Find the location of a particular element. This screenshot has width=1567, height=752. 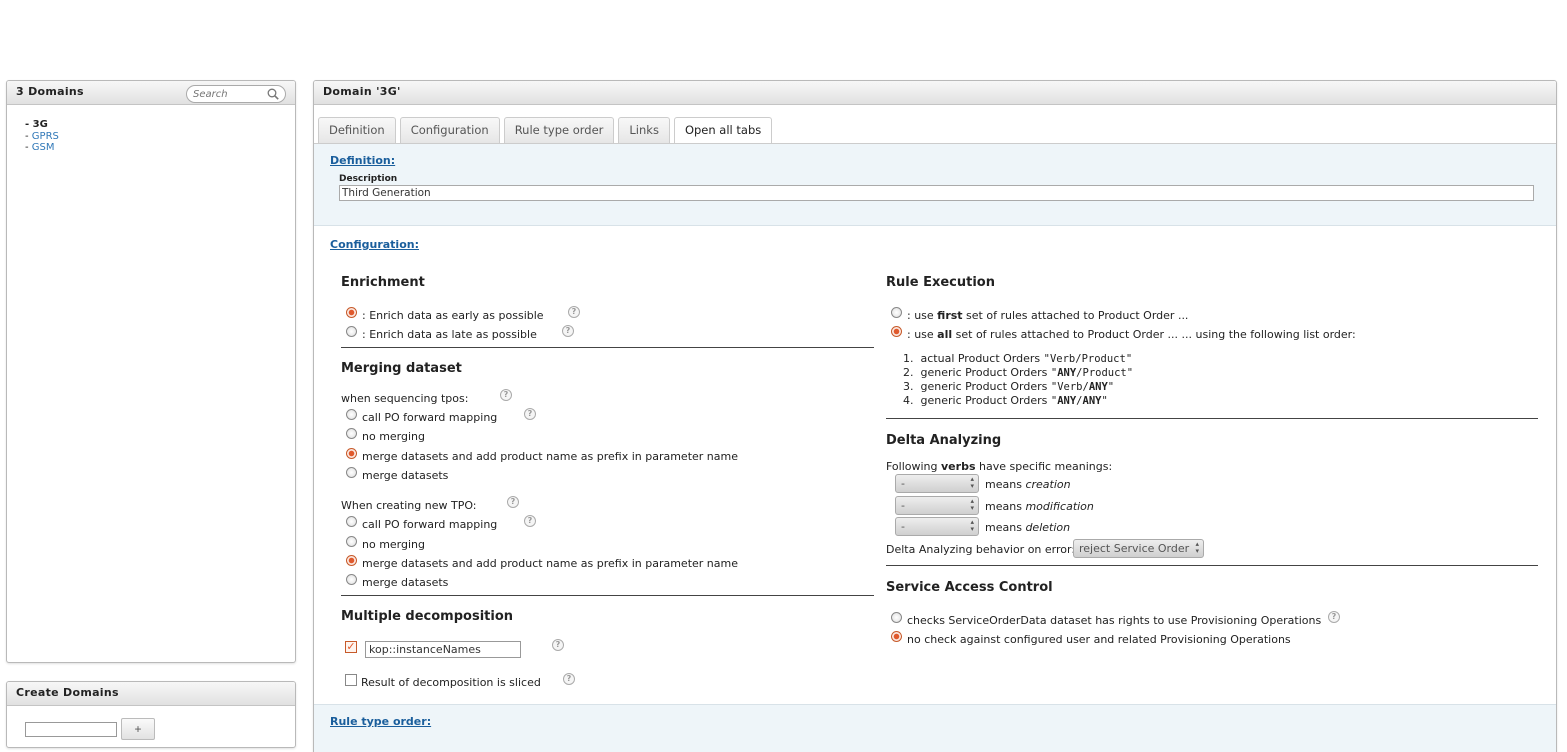

decomposition-heading: Multiple decomposition is located at coordinates (427, 616).